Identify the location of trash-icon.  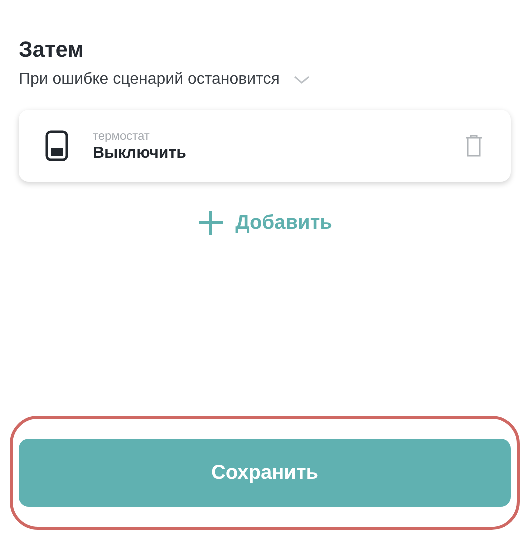
(474, 146).